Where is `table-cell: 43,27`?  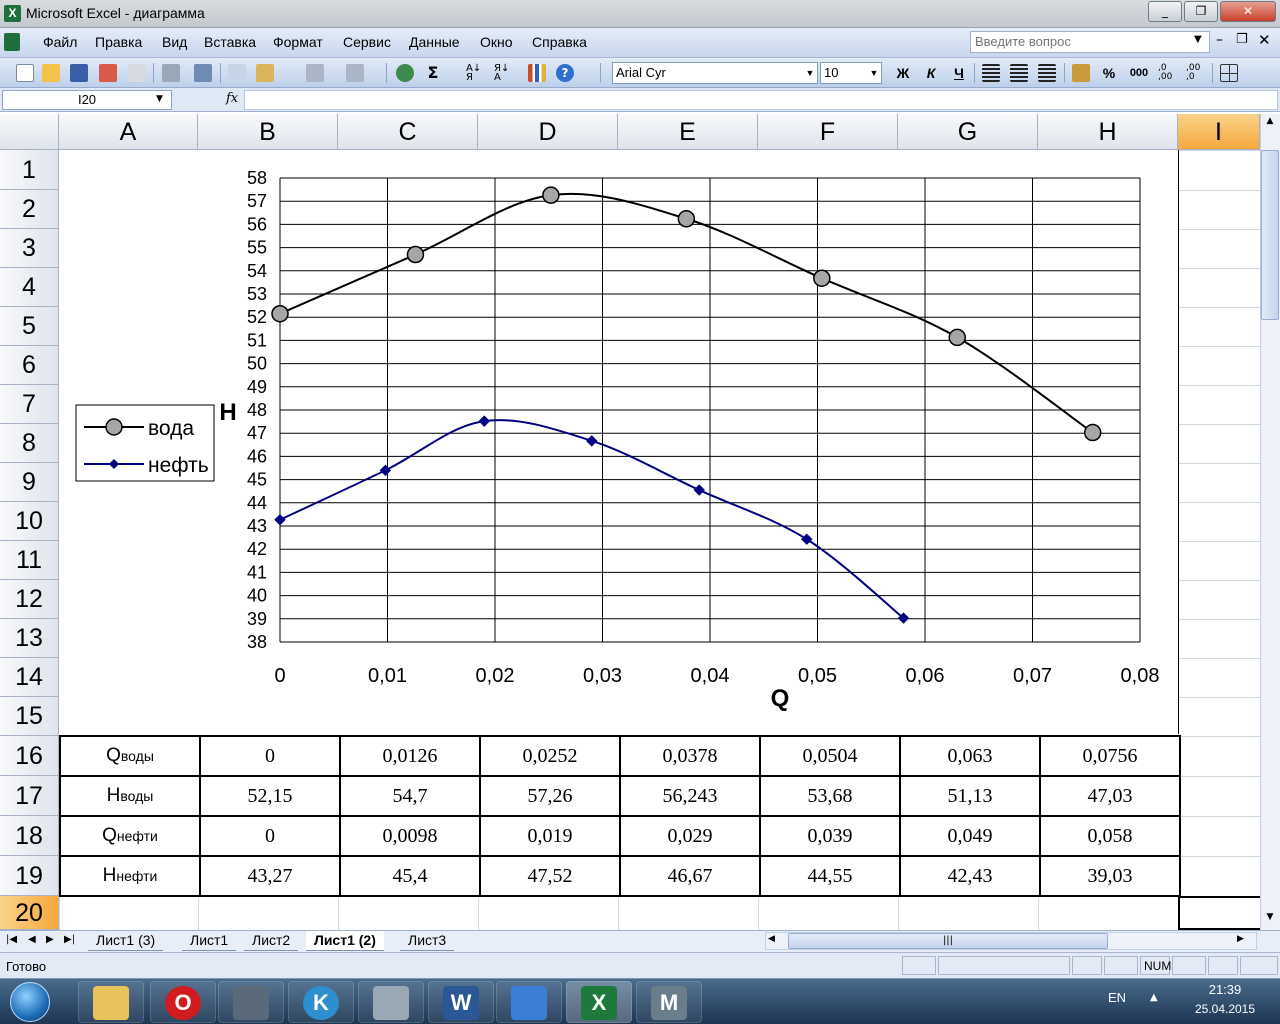
table-cell: 43,27 is located at coordinates (270, 876).